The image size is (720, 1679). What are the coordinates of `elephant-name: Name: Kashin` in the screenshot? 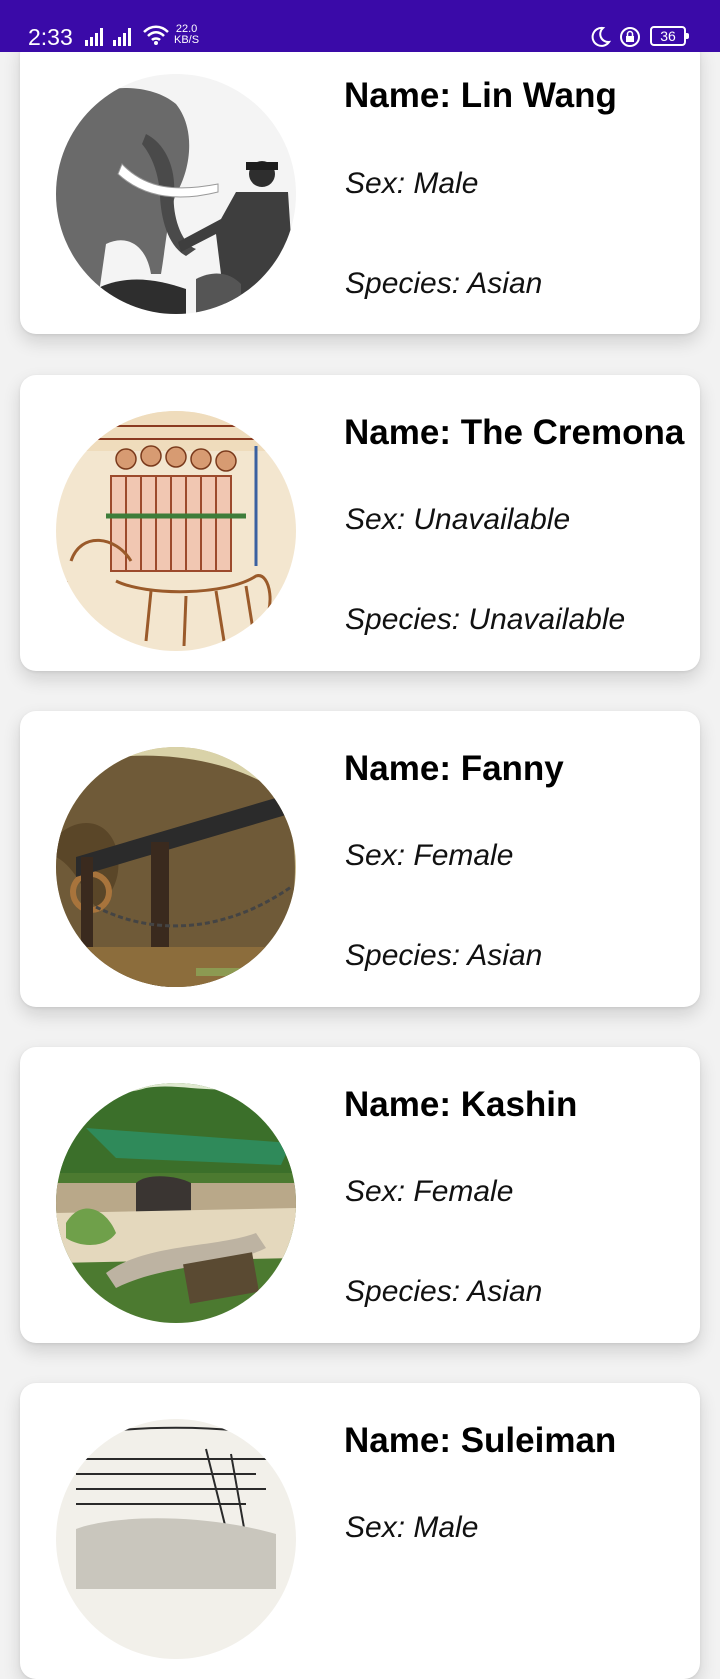 It's located at (461, 1104).